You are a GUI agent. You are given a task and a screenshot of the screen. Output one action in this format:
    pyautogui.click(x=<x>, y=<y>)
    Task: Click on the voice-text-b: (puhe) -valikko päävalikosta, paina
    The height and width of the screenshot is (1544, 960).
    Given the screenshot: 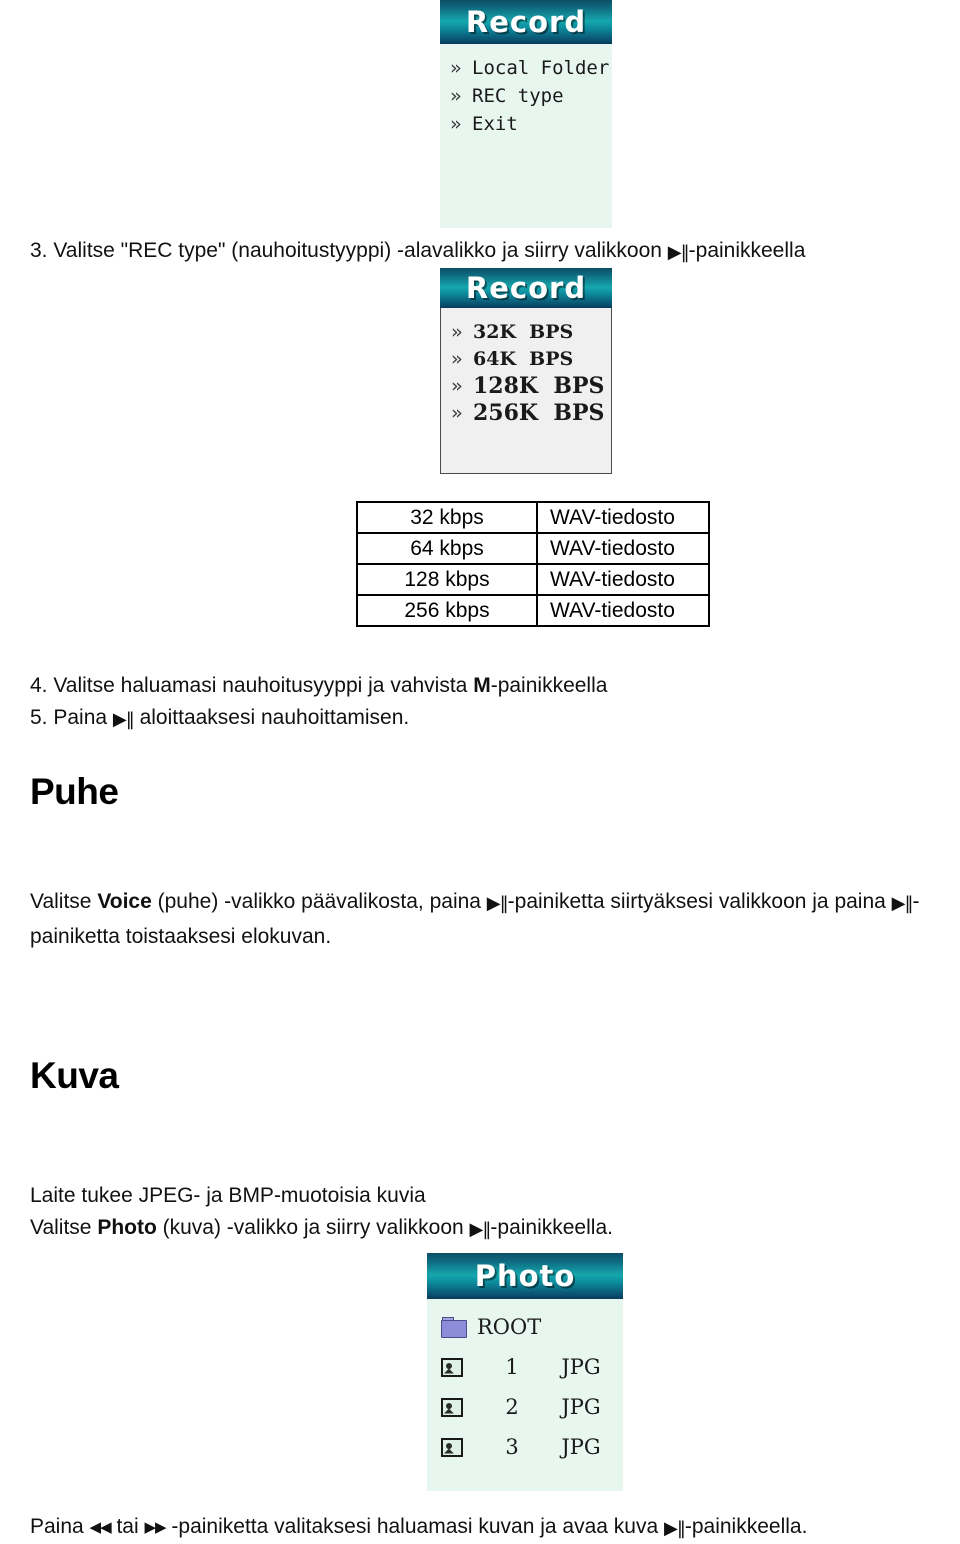 What is the action you would take?
    pyautogui.click(x=319, y=901)
    